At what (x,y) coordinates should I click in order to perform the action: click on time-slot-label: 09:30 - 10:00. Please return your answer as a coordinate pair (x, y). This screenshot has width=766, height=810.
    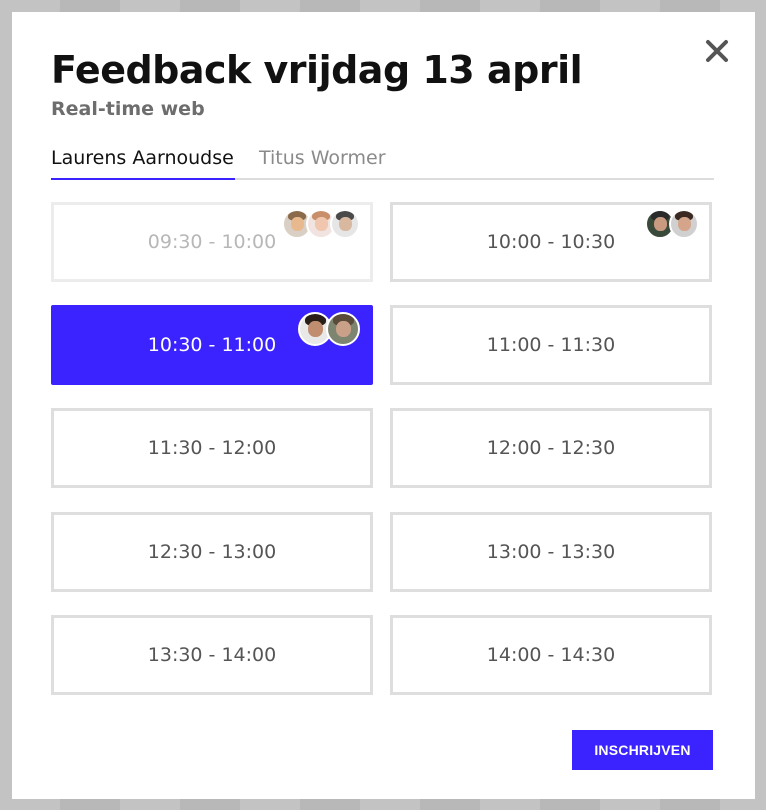
    Looking at the image, I should click on (212, 242).